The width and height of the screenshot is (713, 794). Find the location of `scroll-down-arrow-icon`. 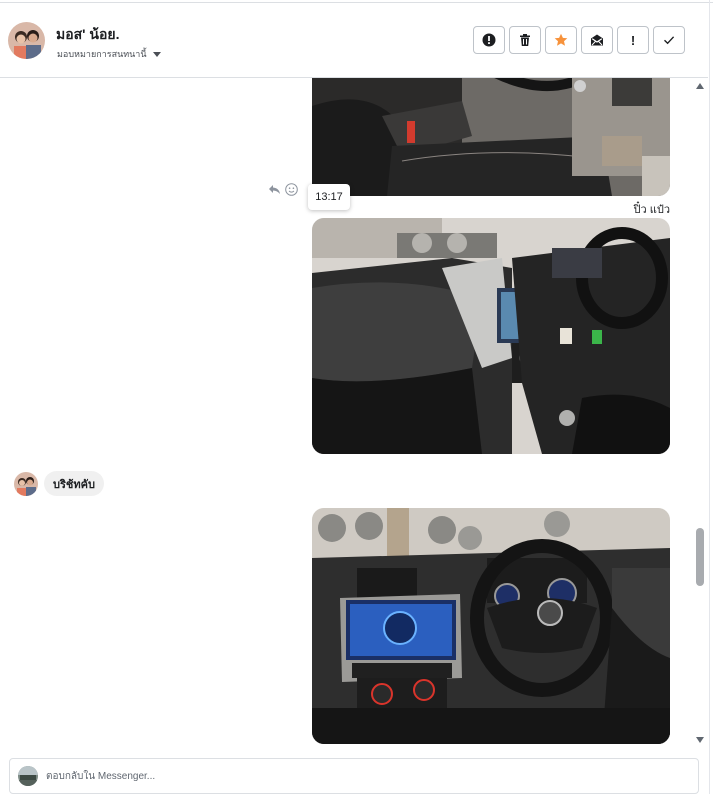

scroll-down-arrow-icon is located at coordinates (700, 740).